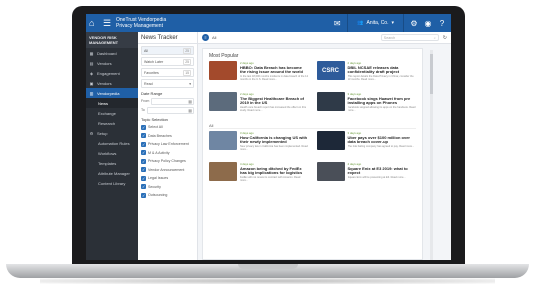 Image resolution: width=535 pixels, height=288 pixels. Describe the element at coordinates (375, 23) in the screenshot. I see `org-switcher: 👥 Anita, Co. ▾` at that location.